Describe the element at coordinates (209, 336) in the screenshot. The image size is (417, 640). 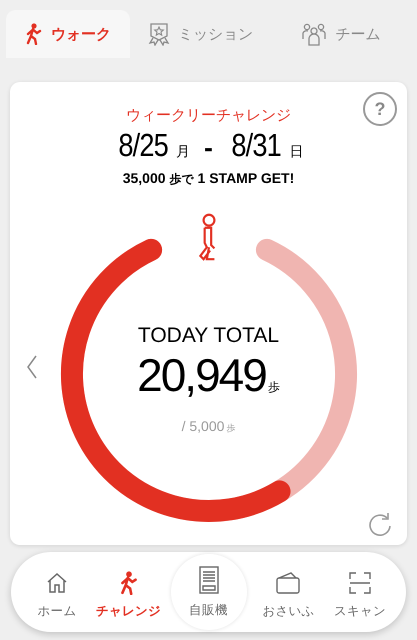
I see `today-total-label: TODAY TOTAL` at that location.